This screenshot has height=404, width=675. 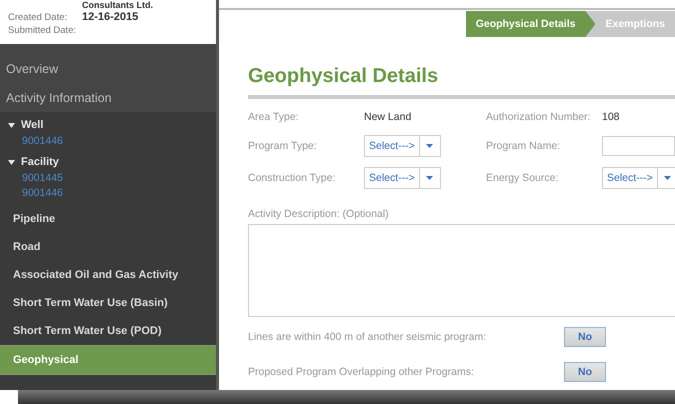 I want to click on sidebar-section: Overview, so click(x=108, y=68).